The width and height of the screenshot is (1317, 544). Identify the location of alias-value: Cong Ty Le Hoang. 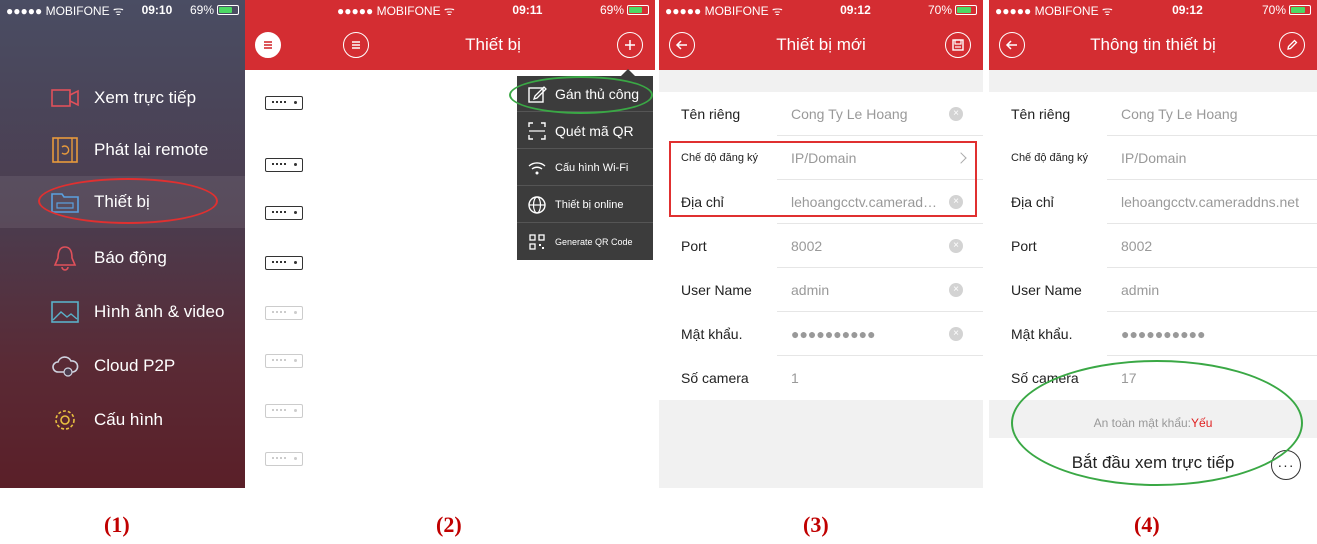
(1179, 114).